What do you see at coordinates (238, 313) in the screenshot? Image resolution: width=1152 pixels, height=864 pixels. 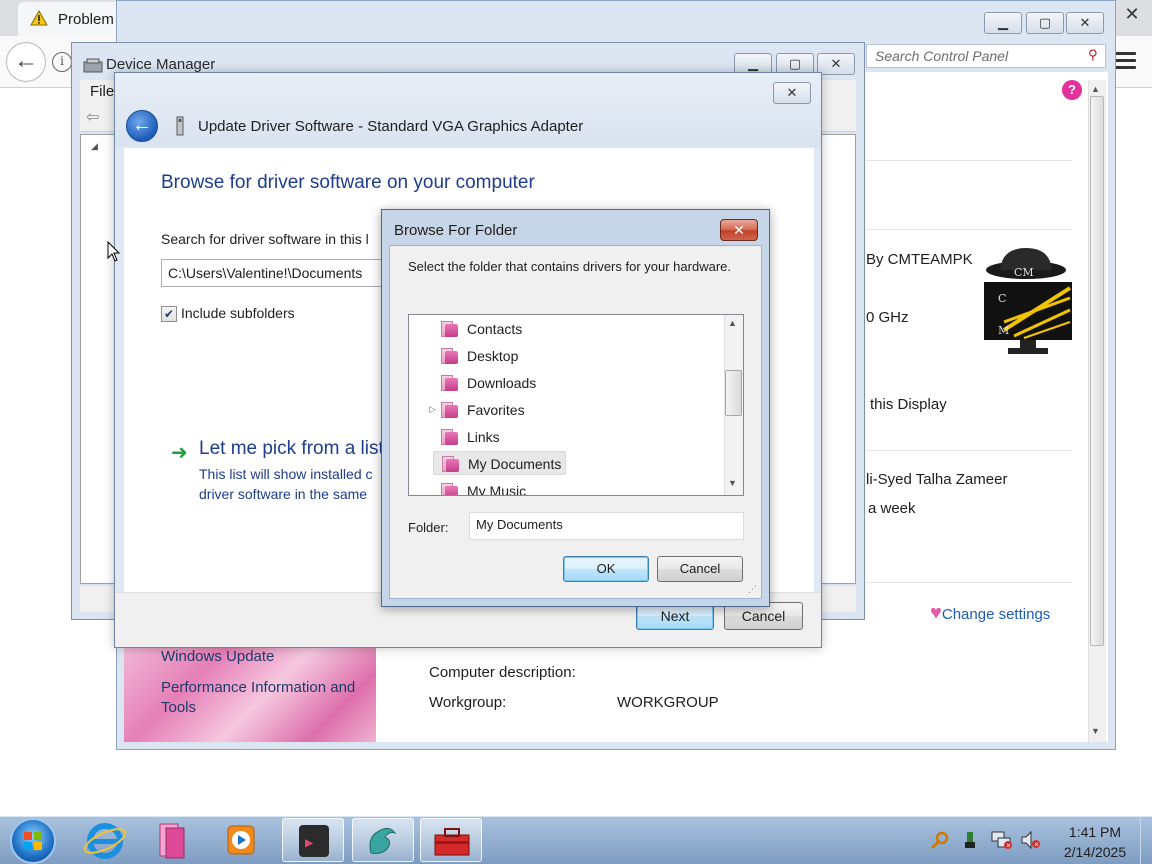 I see `include-subfolders-label: Include subfolders` at bounding box center [238, 313].